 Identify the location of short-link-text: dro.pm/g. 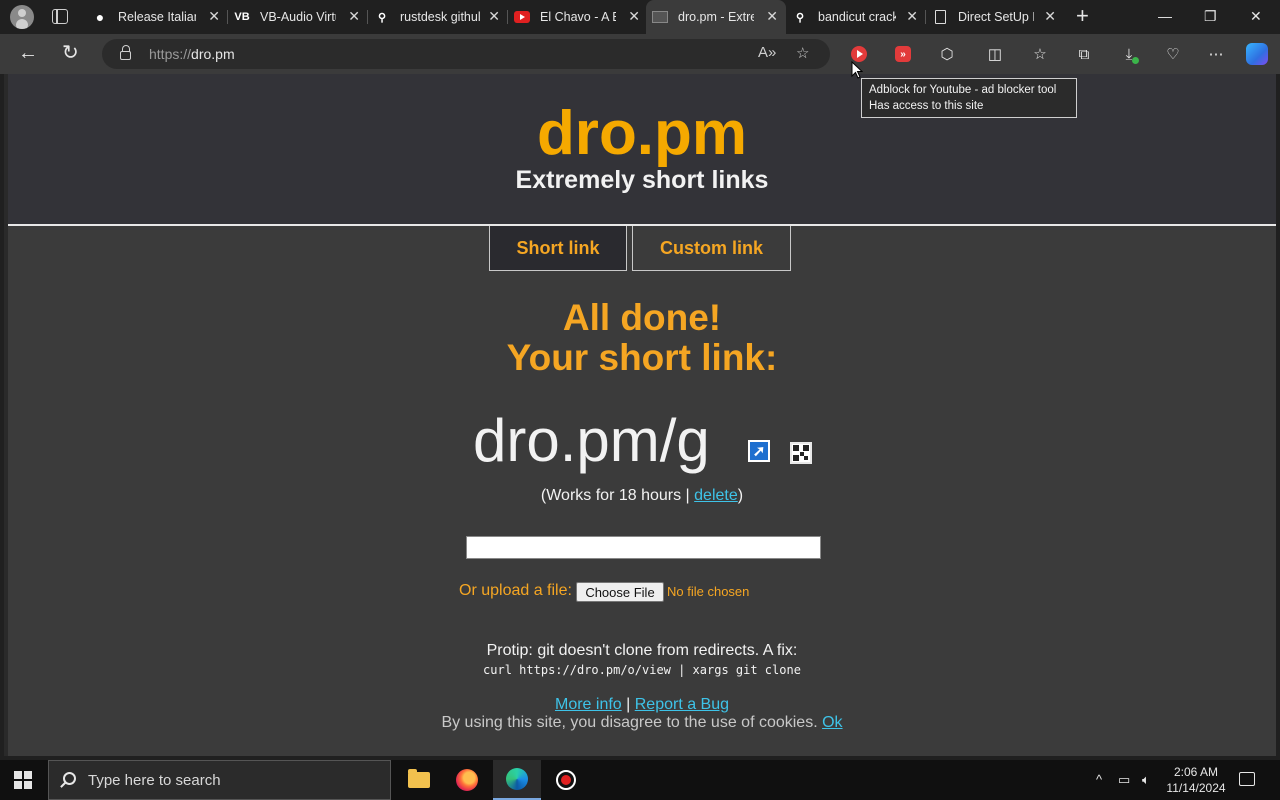
(591, 440).